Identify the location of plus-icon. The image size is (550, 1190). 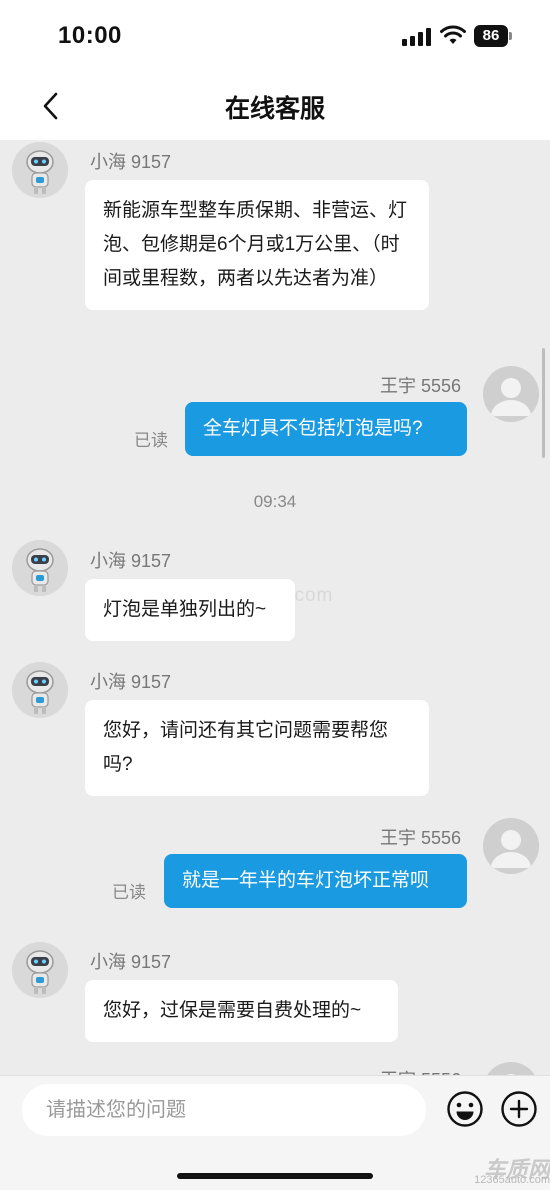
(519, 1109).